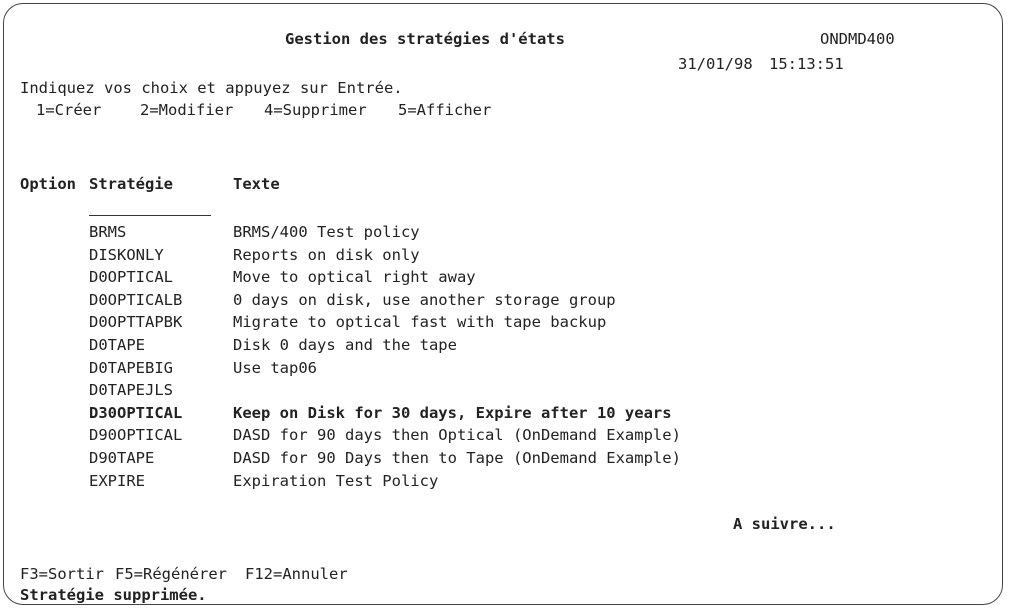 The height and width of the screenshot is (610, 1009). What do you see at coordinates (336, 480) in the screenshot?
I see `row-text: Expiration Test Policy` at bounding box center [336, 480].